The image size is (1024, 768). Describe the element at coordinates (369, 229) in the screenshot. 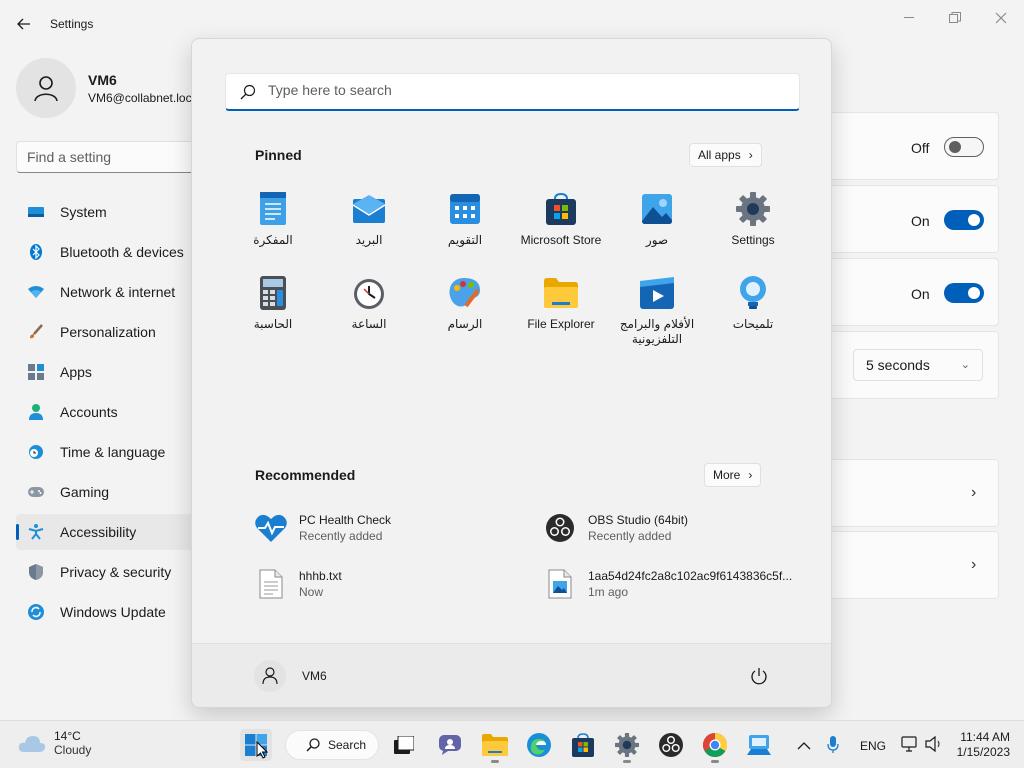

I see `pinned-app-mail: البريد` at that location.